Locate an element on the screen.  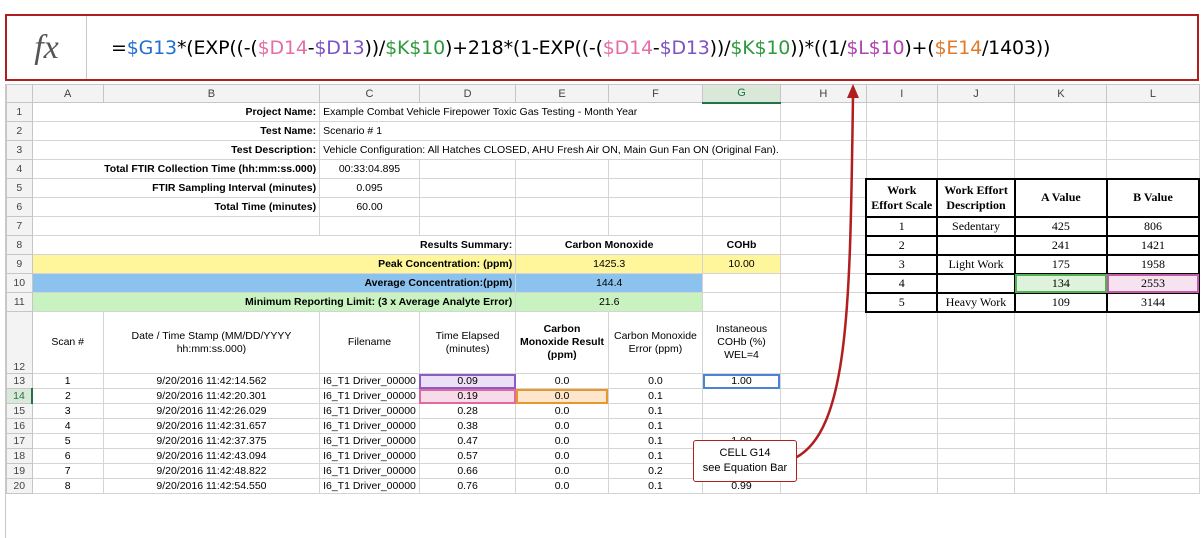
we-b-1: 806 is located at coordinates (1152, 226).